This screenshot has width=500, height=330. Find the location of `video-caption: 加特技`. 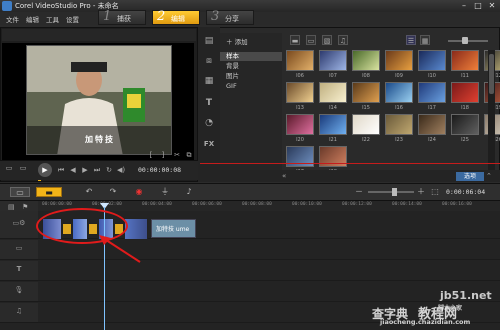

video-caption: 加特技 is located at coordinates (100, 139).